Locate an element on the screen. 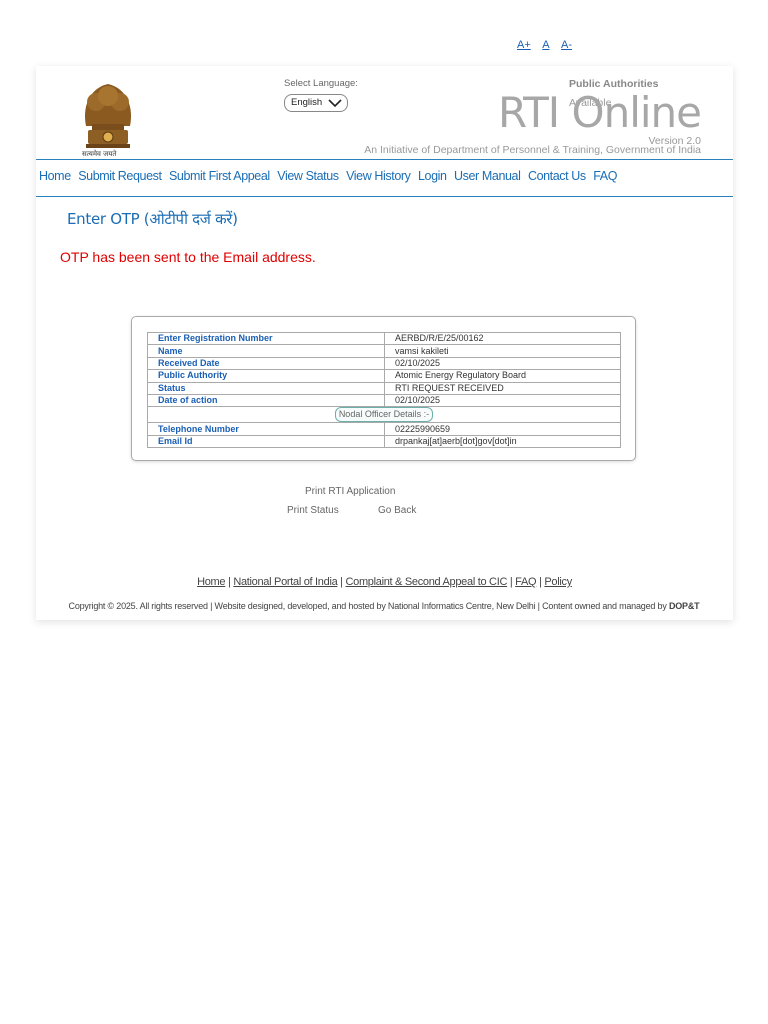 This screenshot has height=1024, width=768. row-value: RTI REQUEST RECEIVED is located at coordinates (502, 388).